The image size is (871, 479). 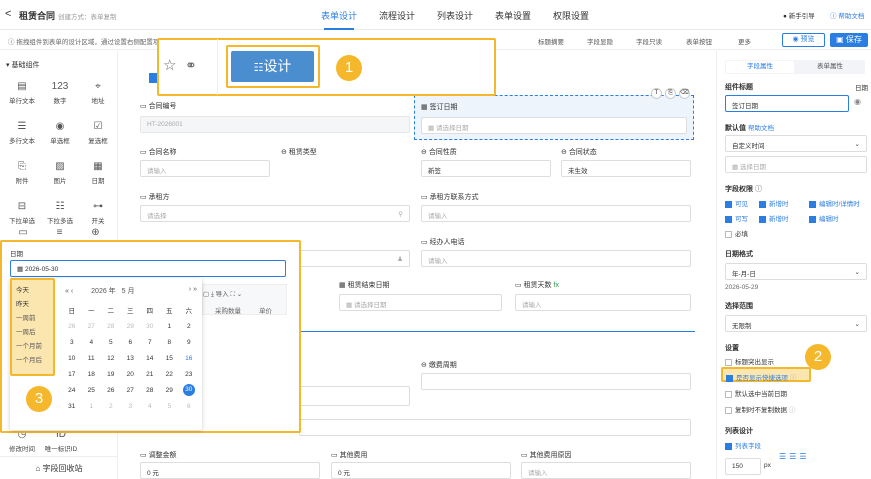 What do you see at coordinates (170, 374) in the screenshot?
I see `day-cell: 22` at bounding box center [170, 374].